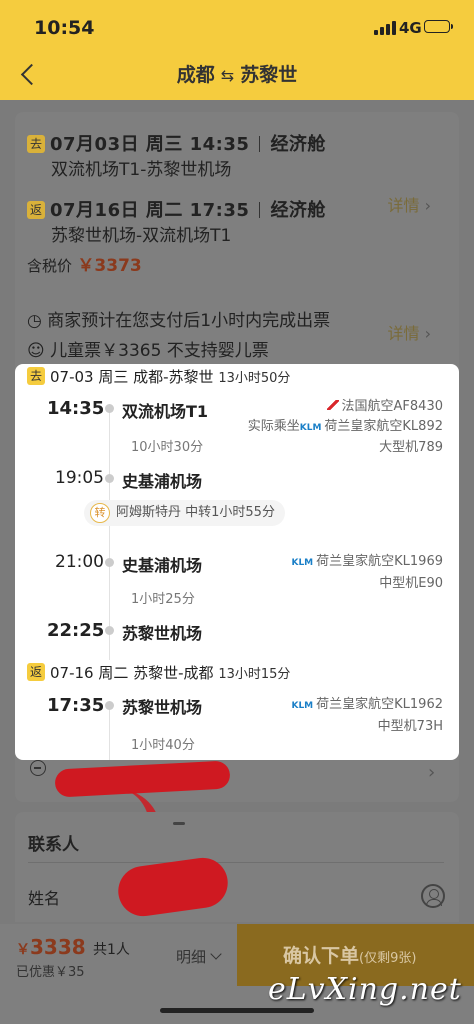 The image size is (474, 1024). I want to click on currency: ￥, so click(23, 950).